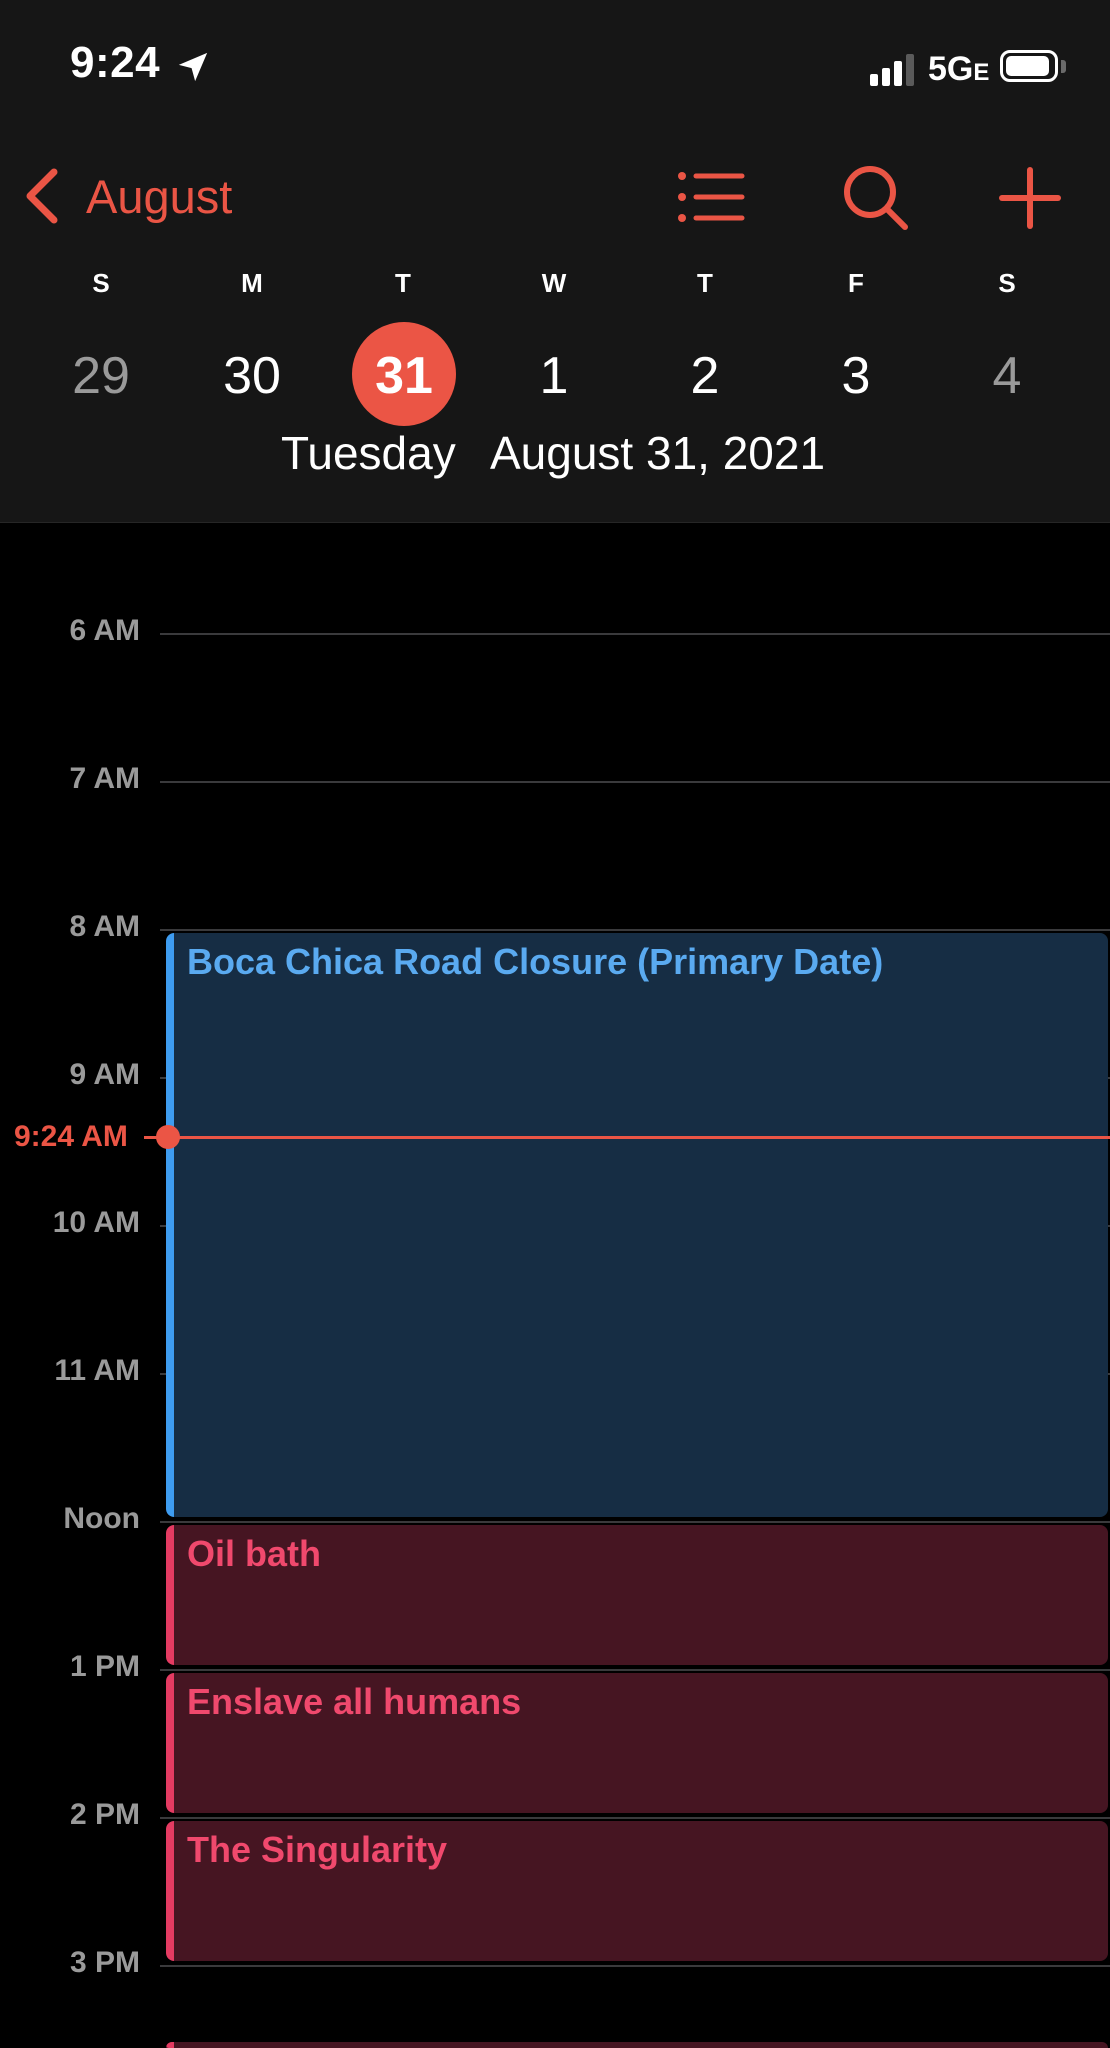 The image size is (1110, 2048). I want to click on cellular-signal-icon, so click(893, 70).